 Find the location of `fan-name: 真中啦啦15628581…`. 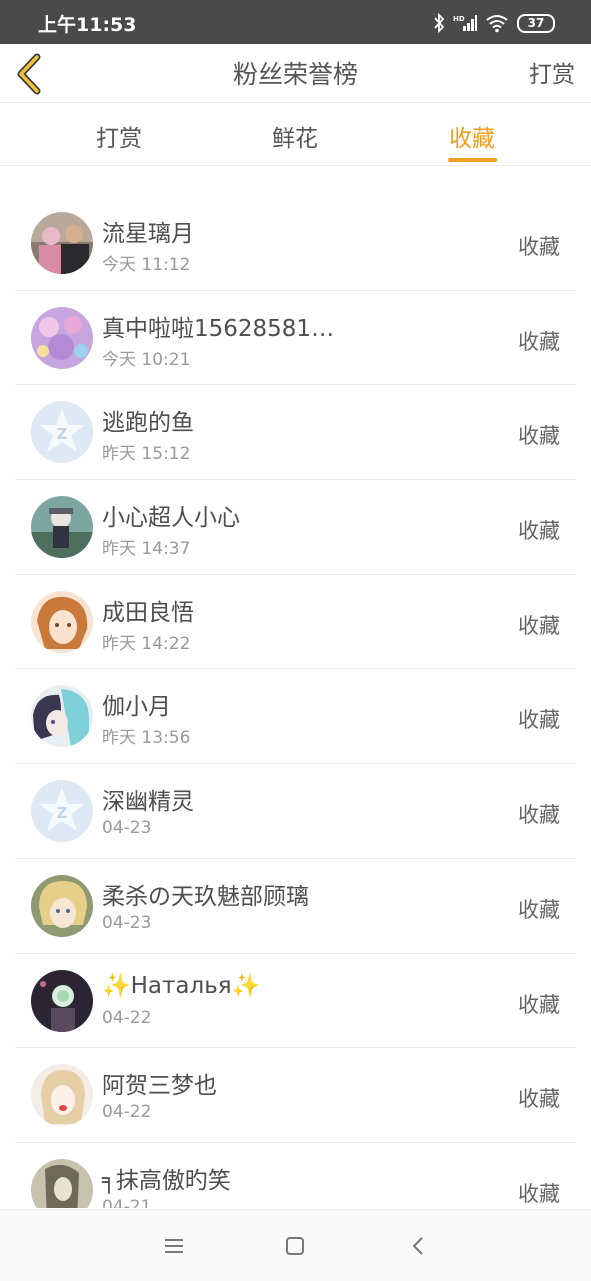

fan-name: 真中啦啦15628581… is located at coordinates (218, 328).